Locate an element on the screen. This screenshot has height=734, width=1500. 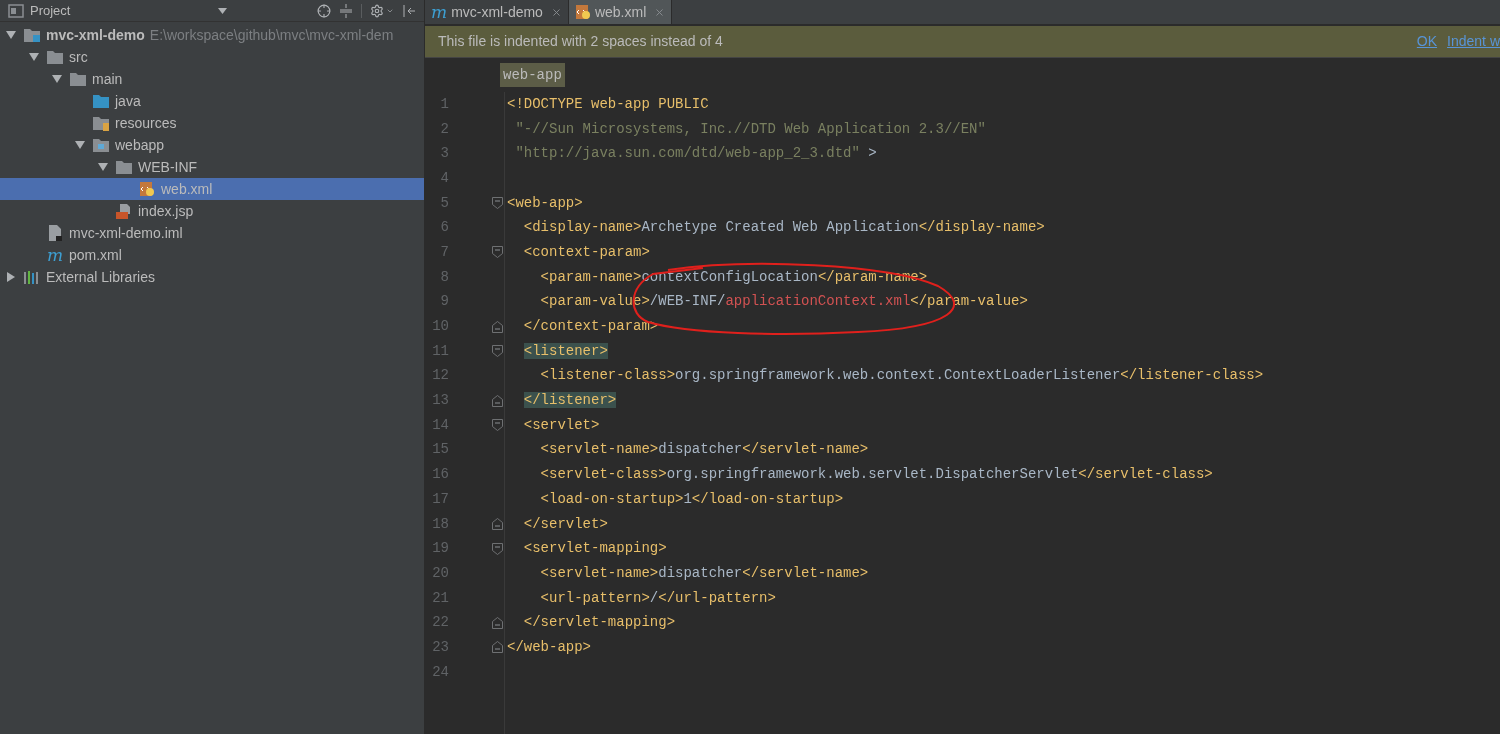
line-number: 9 is located at coordinates (444, 302).